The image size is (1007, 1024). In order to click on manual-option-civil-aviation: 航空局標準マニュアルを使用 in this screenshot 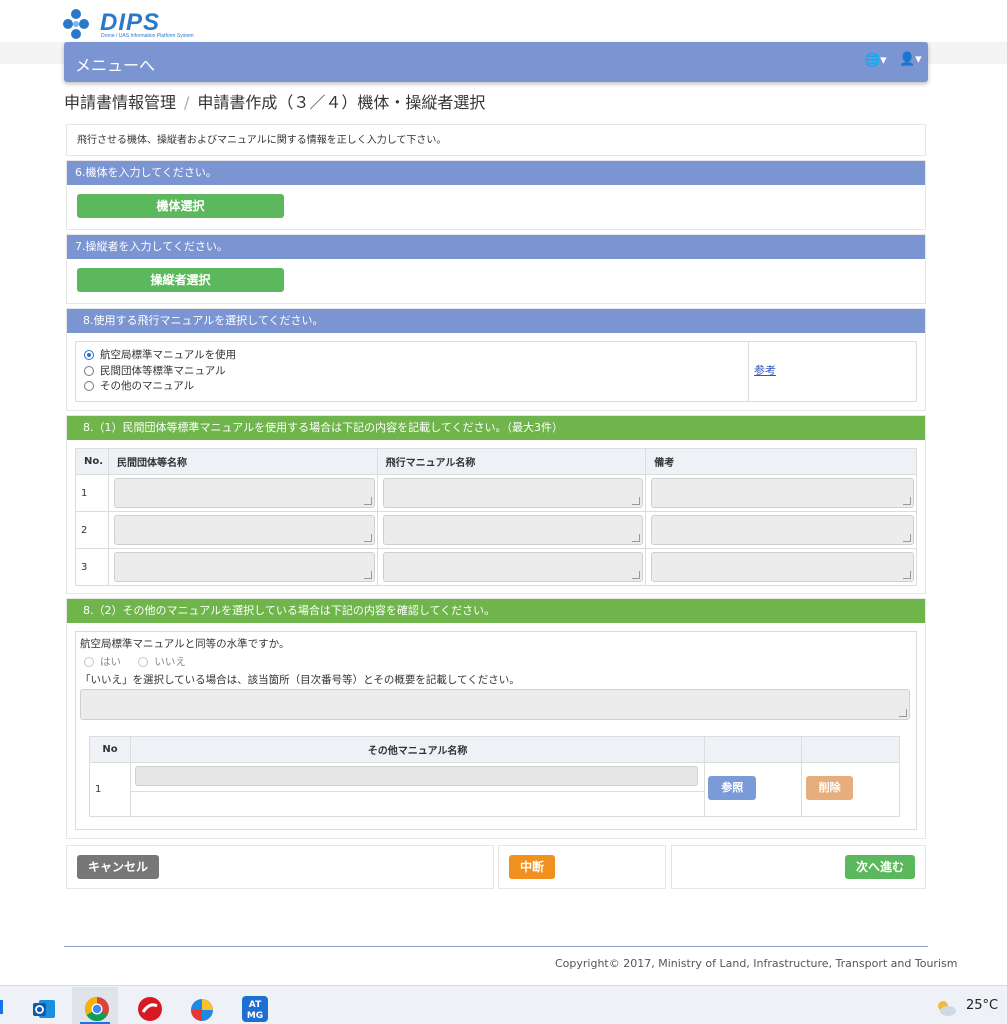, I will do `click(160, 356)`.